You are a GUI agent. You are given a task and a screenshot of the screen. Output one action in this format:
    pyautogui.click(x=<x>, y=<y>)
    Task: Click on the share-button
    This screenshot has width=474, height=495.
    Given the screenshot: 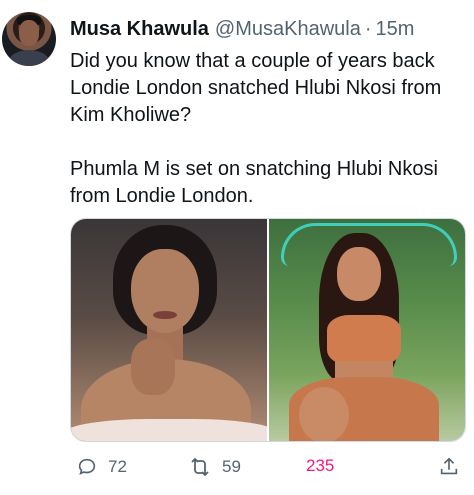 What is the action you would take?
    pyautogui.click(x=449, y=467)
    